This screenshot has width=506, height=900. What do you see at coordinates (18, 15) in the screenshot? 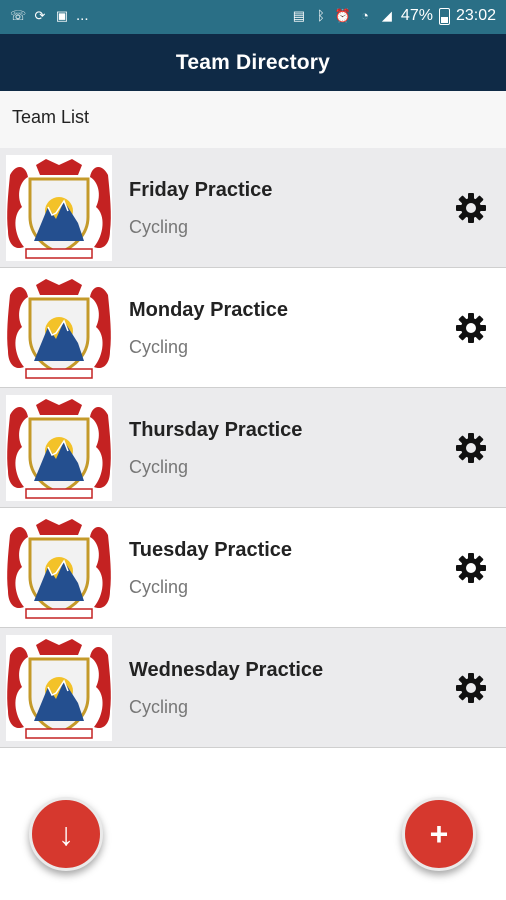
I see `wifi-calling-icon: ☏` at bounding box center [18, 15].